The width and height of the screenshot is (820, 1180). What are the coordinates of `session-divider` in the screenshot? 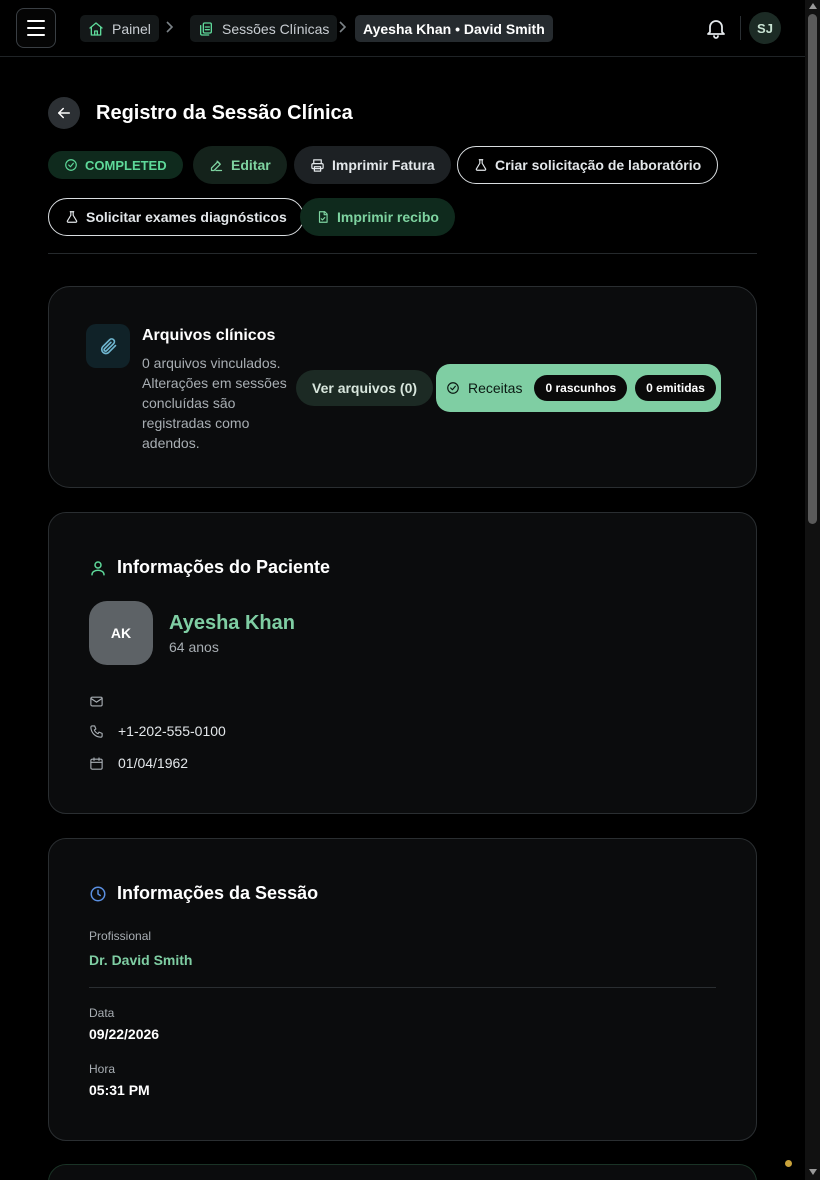 It's located at (402, 987).